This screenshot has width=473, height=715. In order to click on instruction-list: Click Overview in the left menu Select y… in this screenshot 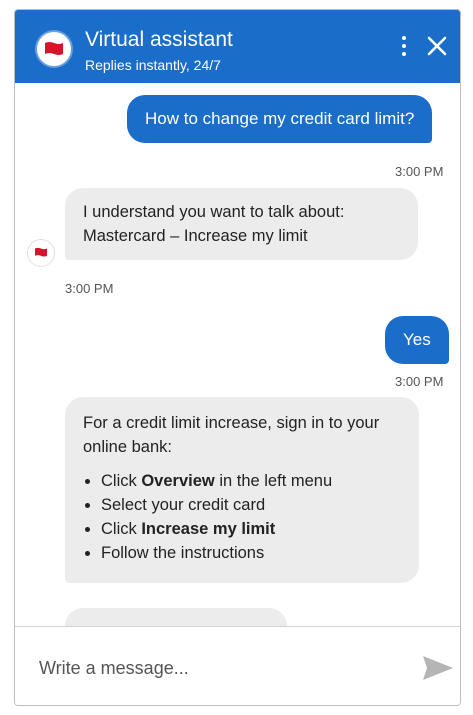, I will do `click(242, 517)`.